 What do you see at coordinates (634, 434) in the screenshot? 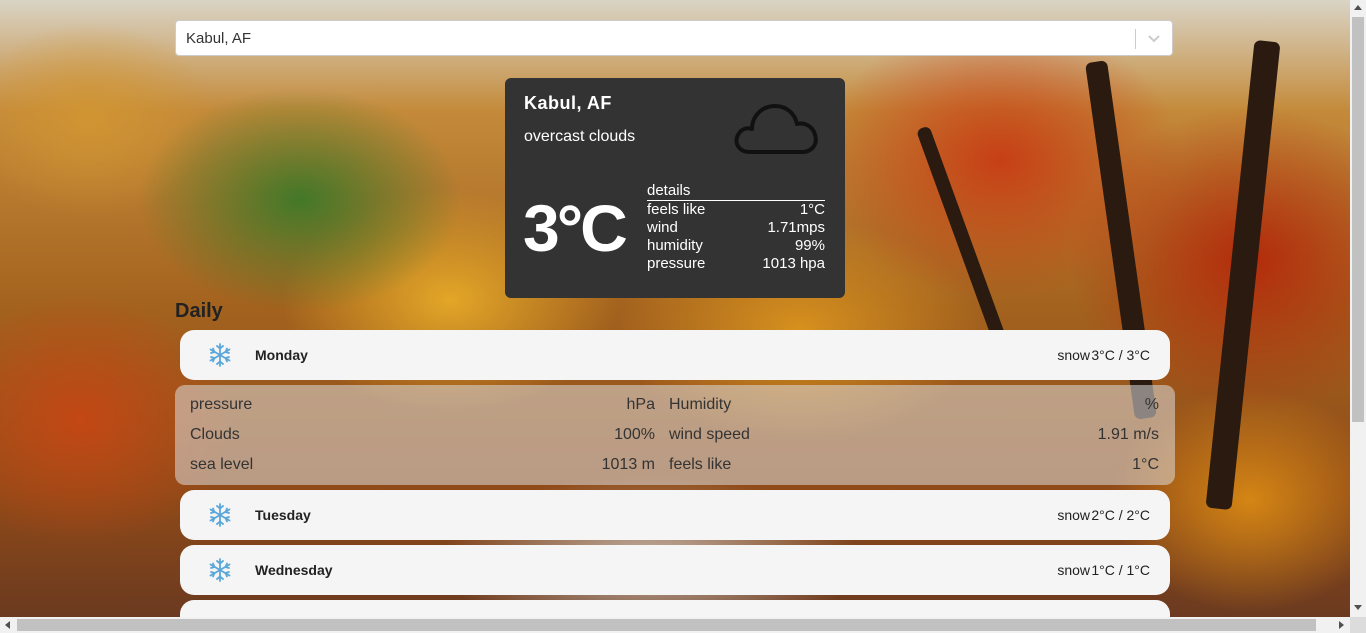
I see `detail-value: 100%` at bounding box center [634, 434].